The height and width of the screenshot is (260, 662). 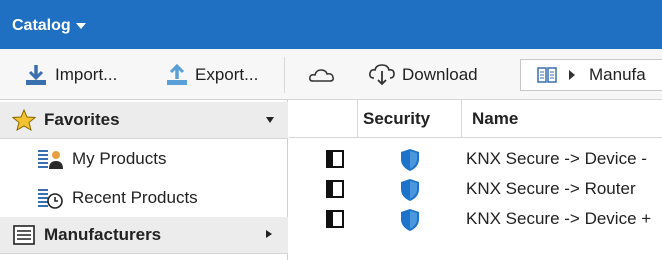 I want to click on import-icon, so click(x=36, y=75).